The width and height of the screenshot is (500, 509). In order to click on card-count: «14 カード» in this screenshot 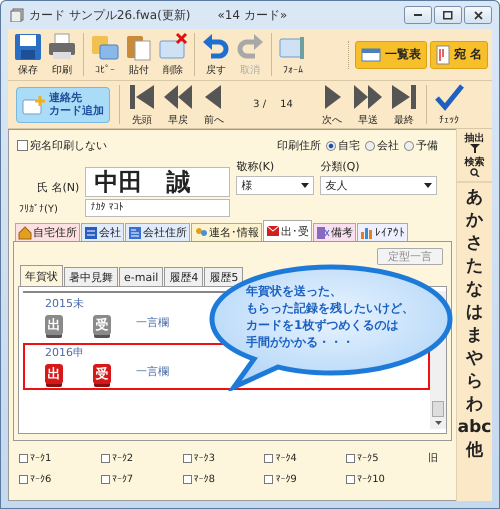, I will do `click(252, 15)`.